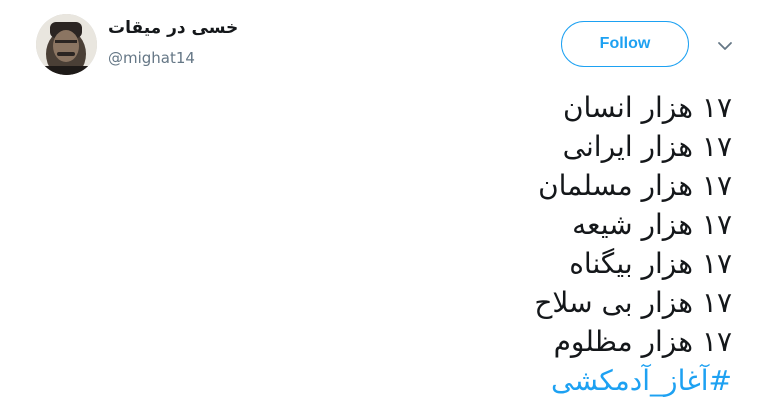 The image size is (769, 417). Describe the element at coordinates (635, 185) in the screenshot. I see `tweet-line: ۱۷ هزار مسلمان` at that location.